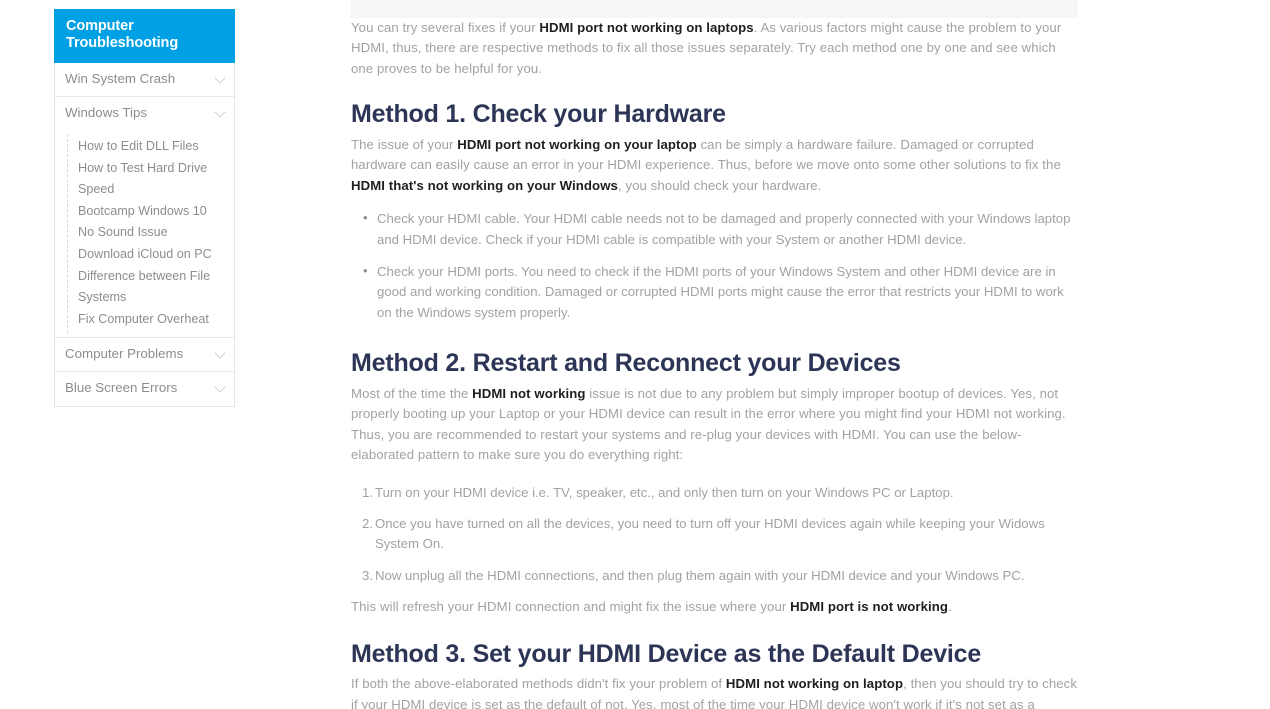 The image size is (1270, 709). I want to click on m2-closing-c: ., so click(950, 607).